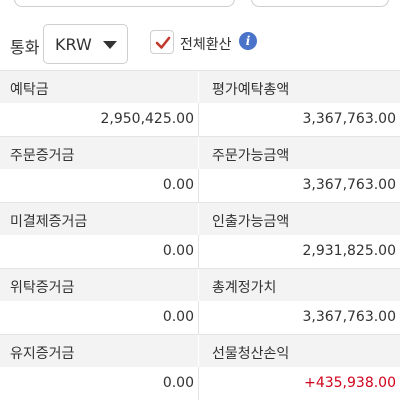 Image resolution: width=400 pixels, height=400 pixels. What do you see at coordinates (349, 317) in the screenshot?
I see `total-account-value-value: 3,367,763.00` at bounding box center [349, 317].